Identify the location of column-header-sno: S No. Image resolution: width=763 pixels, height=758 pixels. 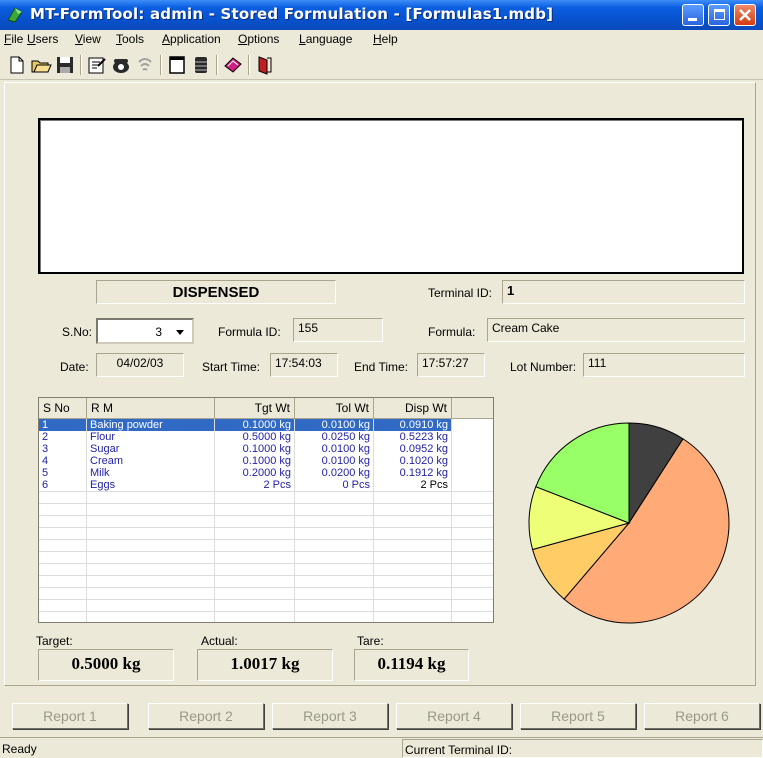
(63, 408).